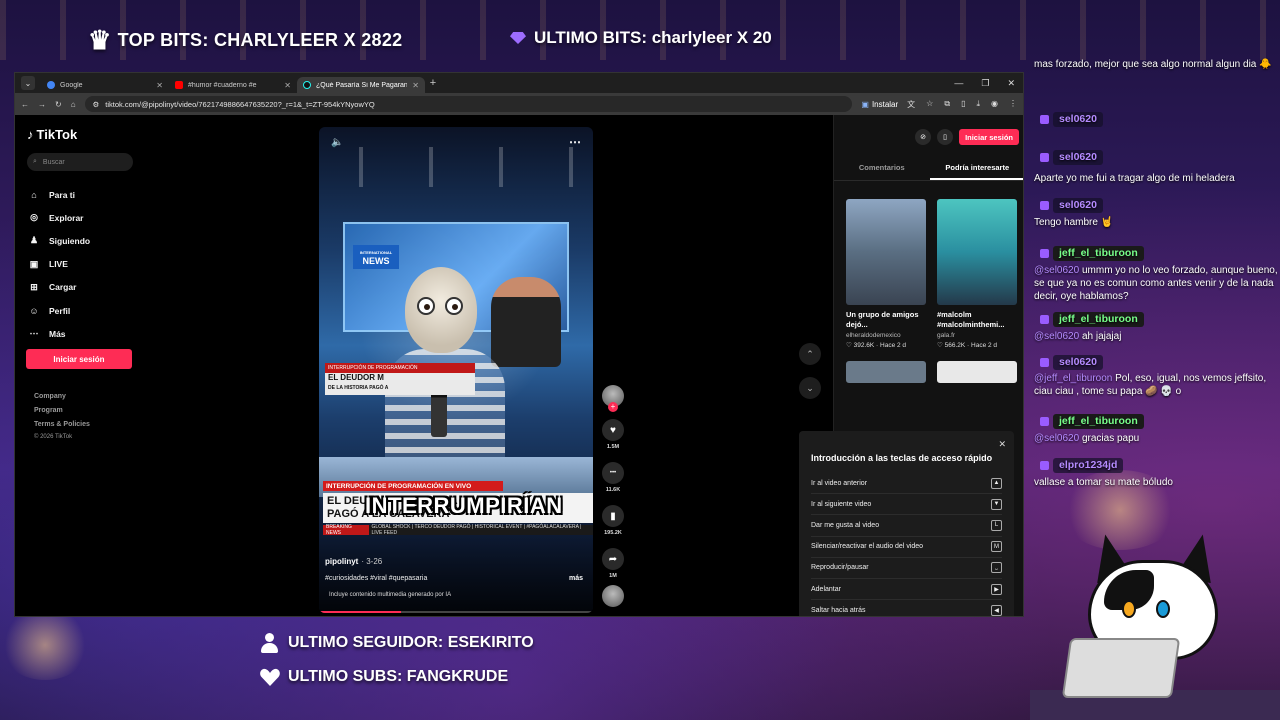 The width and height of the screenshot is (1280, 720). Describe the element at coordinates (59, 217) in the screenshot. I see `sidebar-item-explorar: ◎ Explorar` at that location.